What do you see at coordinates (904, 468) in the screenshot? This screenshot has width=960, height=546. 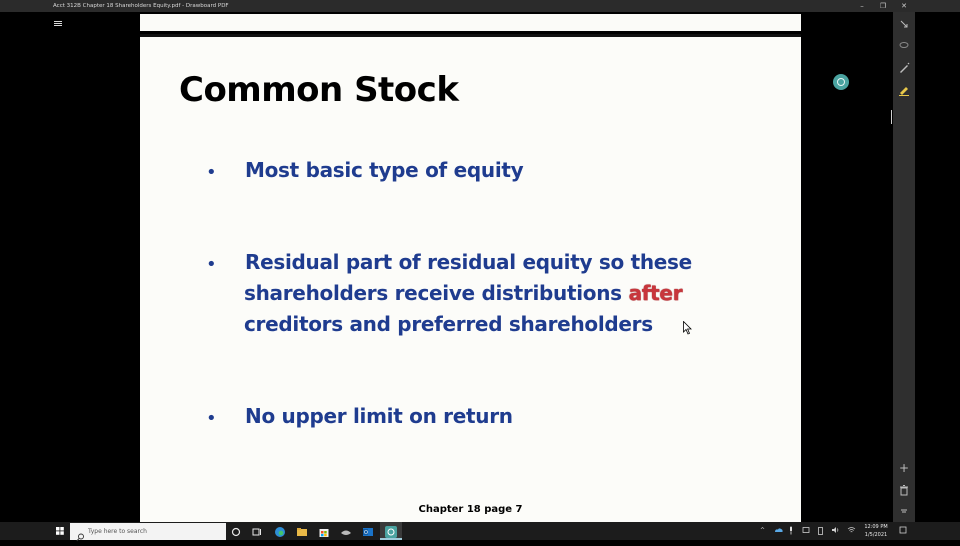 I see `add-page-icon: +` at bounding box center [904, 468].